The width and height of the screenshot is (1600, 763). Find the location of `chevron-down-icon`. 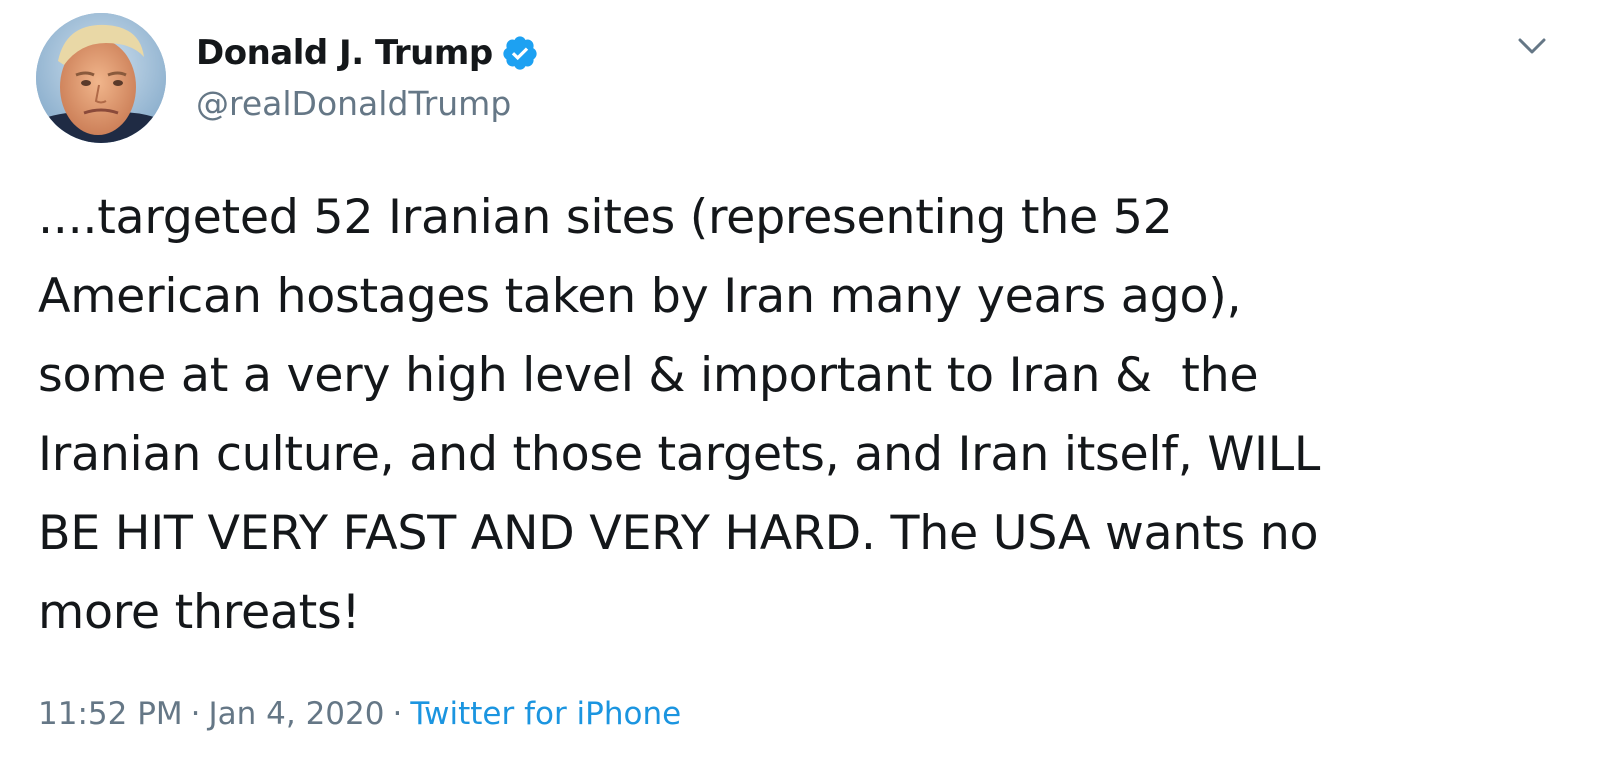

chevron-down-icon is located at coordinates (1532, 46).